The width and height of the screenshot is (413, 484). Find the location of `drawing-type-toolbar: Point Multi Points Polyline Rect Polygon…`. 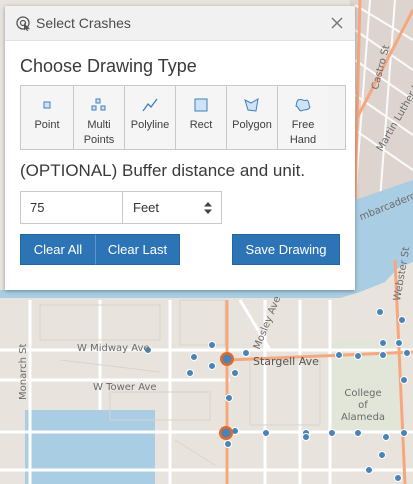

drawing-type-toolbar: Point Multi Points Polyline Rect Polygon… is located at coordinates (183, 117).